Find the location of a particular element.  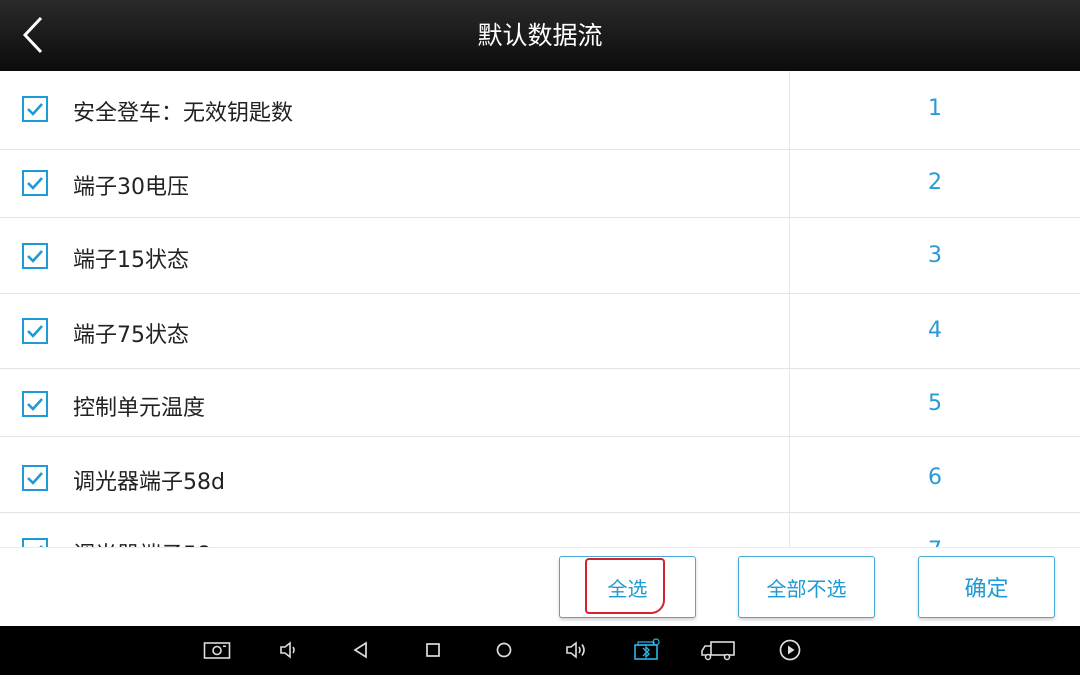

item-index: 7 is located at coordinates (935, 542).